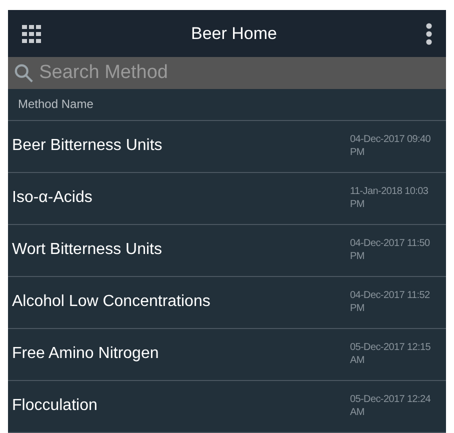  Describe the element at coordinates (87, 250) in the screenshot. I see `method-name: Wort Bitterness Units` at that location.